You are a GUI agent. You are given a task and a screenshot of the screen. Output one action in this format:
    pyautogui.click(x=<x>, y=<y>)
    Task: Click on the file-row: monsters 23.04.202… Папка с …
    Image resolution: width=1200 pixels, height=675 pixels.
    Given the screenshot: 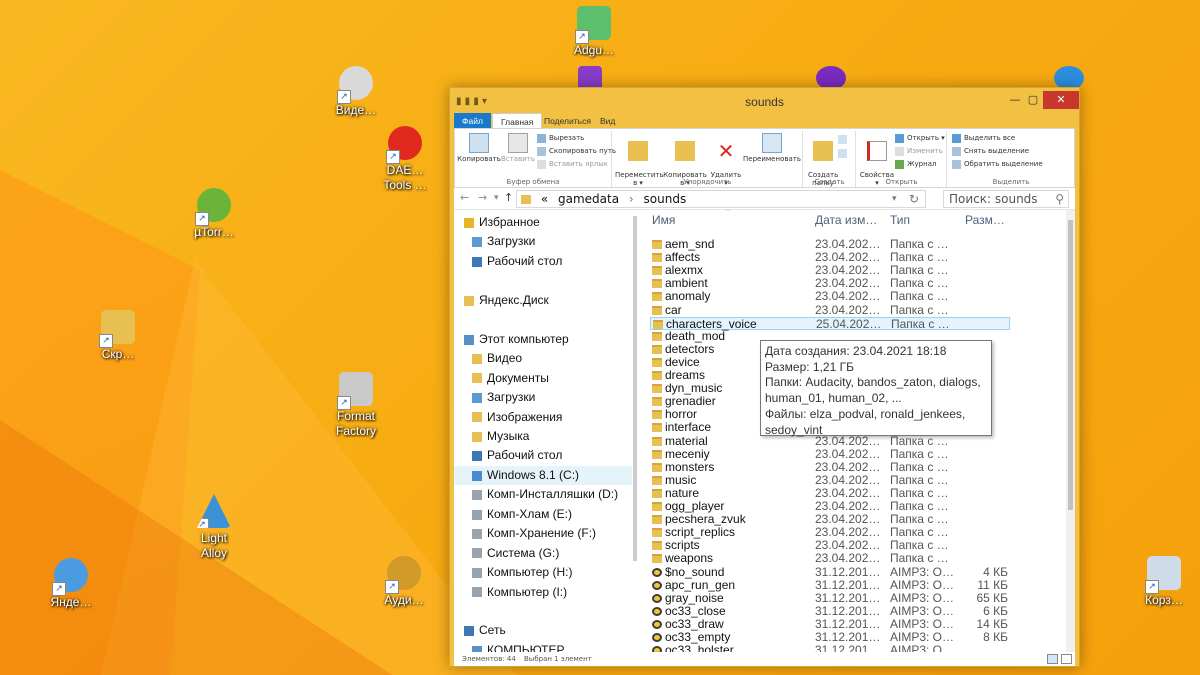 What is the action you would take?
    pyautogui.click(x=830, y=467)
    